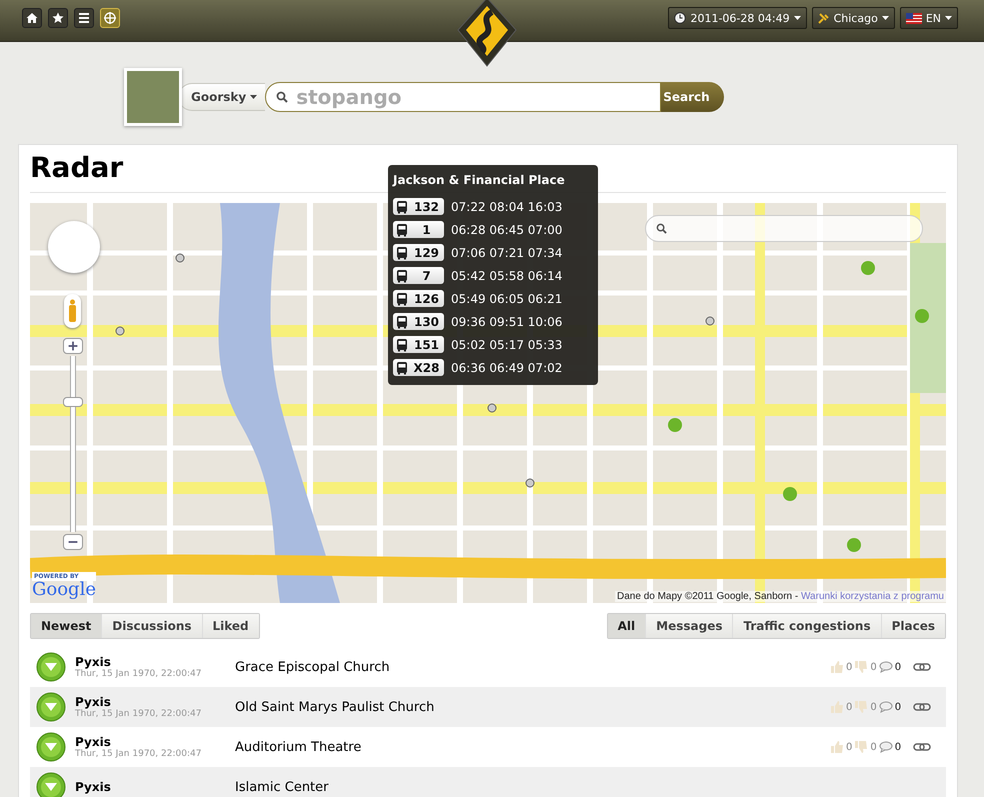  Describe the element at coordinates (426, 367) in the screenshot. I see `route-number: X28` at that location.